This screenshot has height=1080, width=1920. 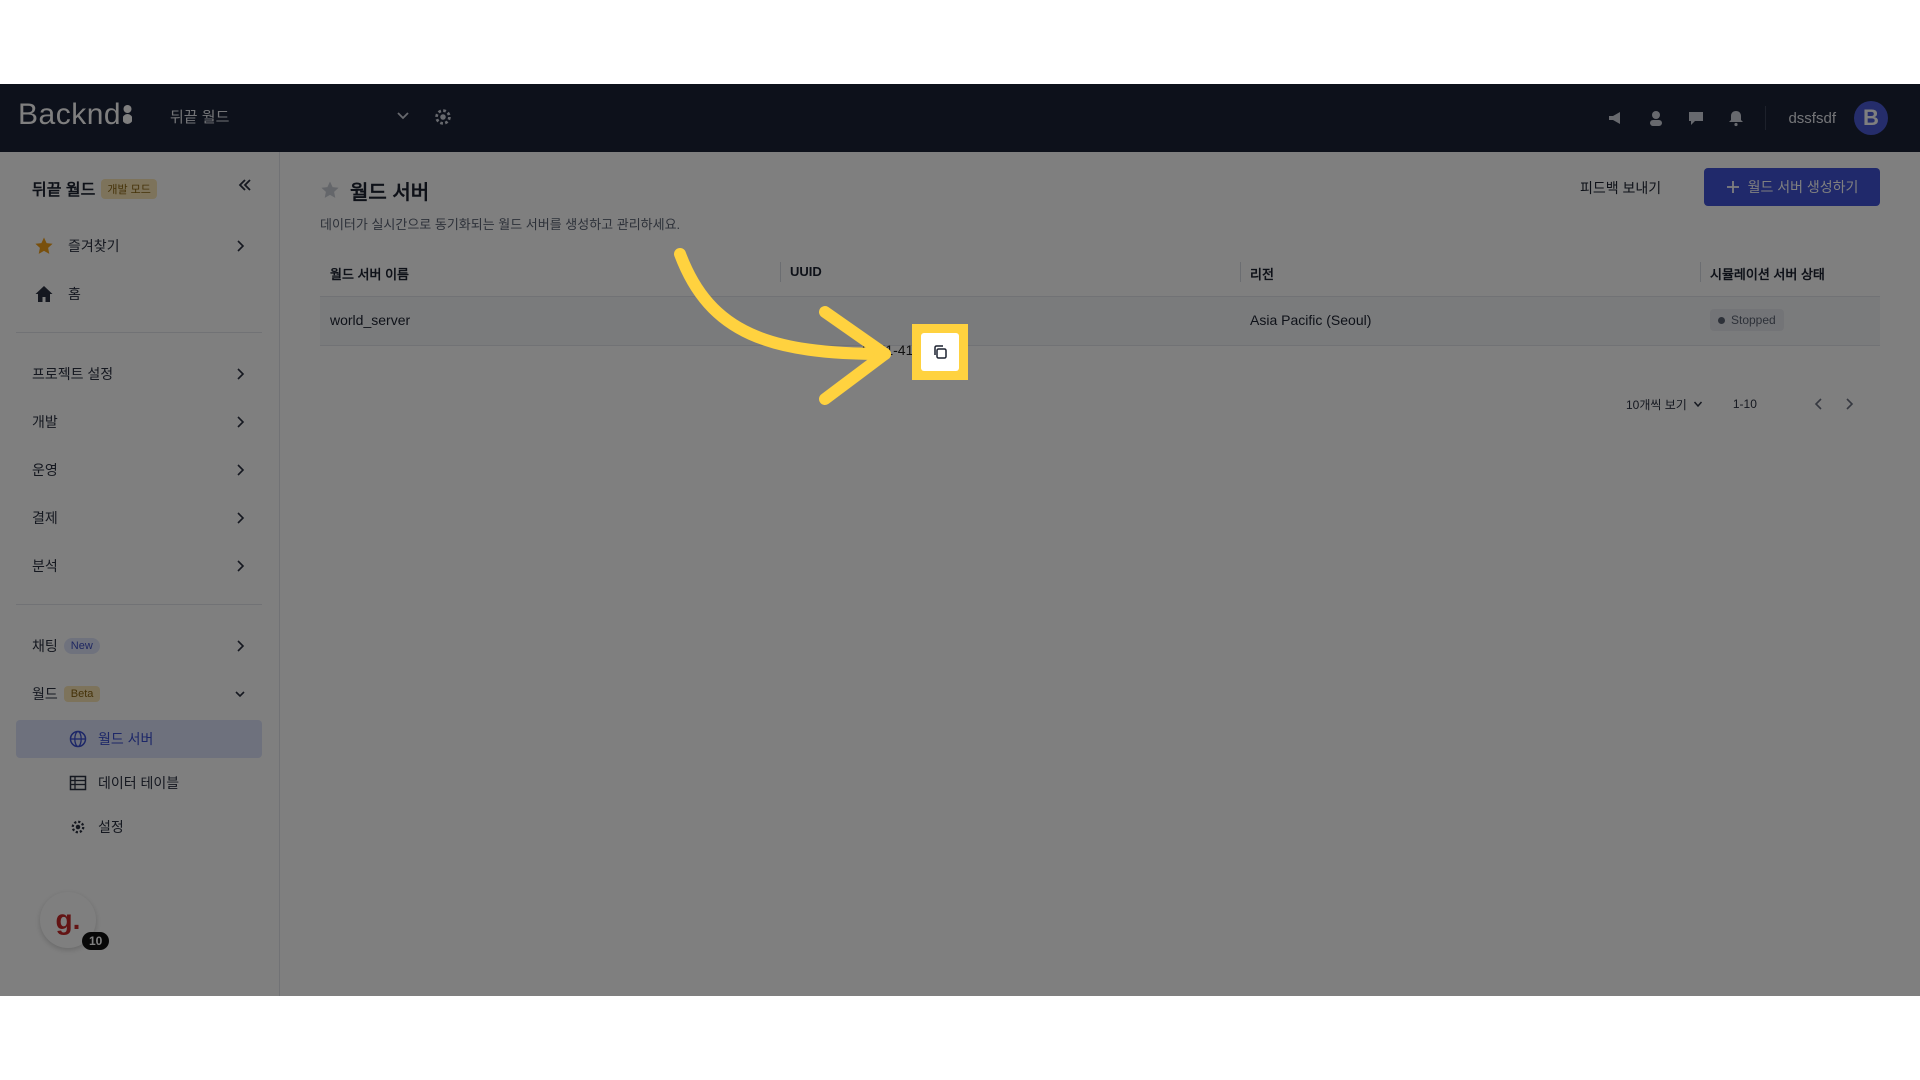 What do you see at coordinates (1753, 320) in the screenshot?
I see `status-label: Stopped` at bounding box center [1753, 320].